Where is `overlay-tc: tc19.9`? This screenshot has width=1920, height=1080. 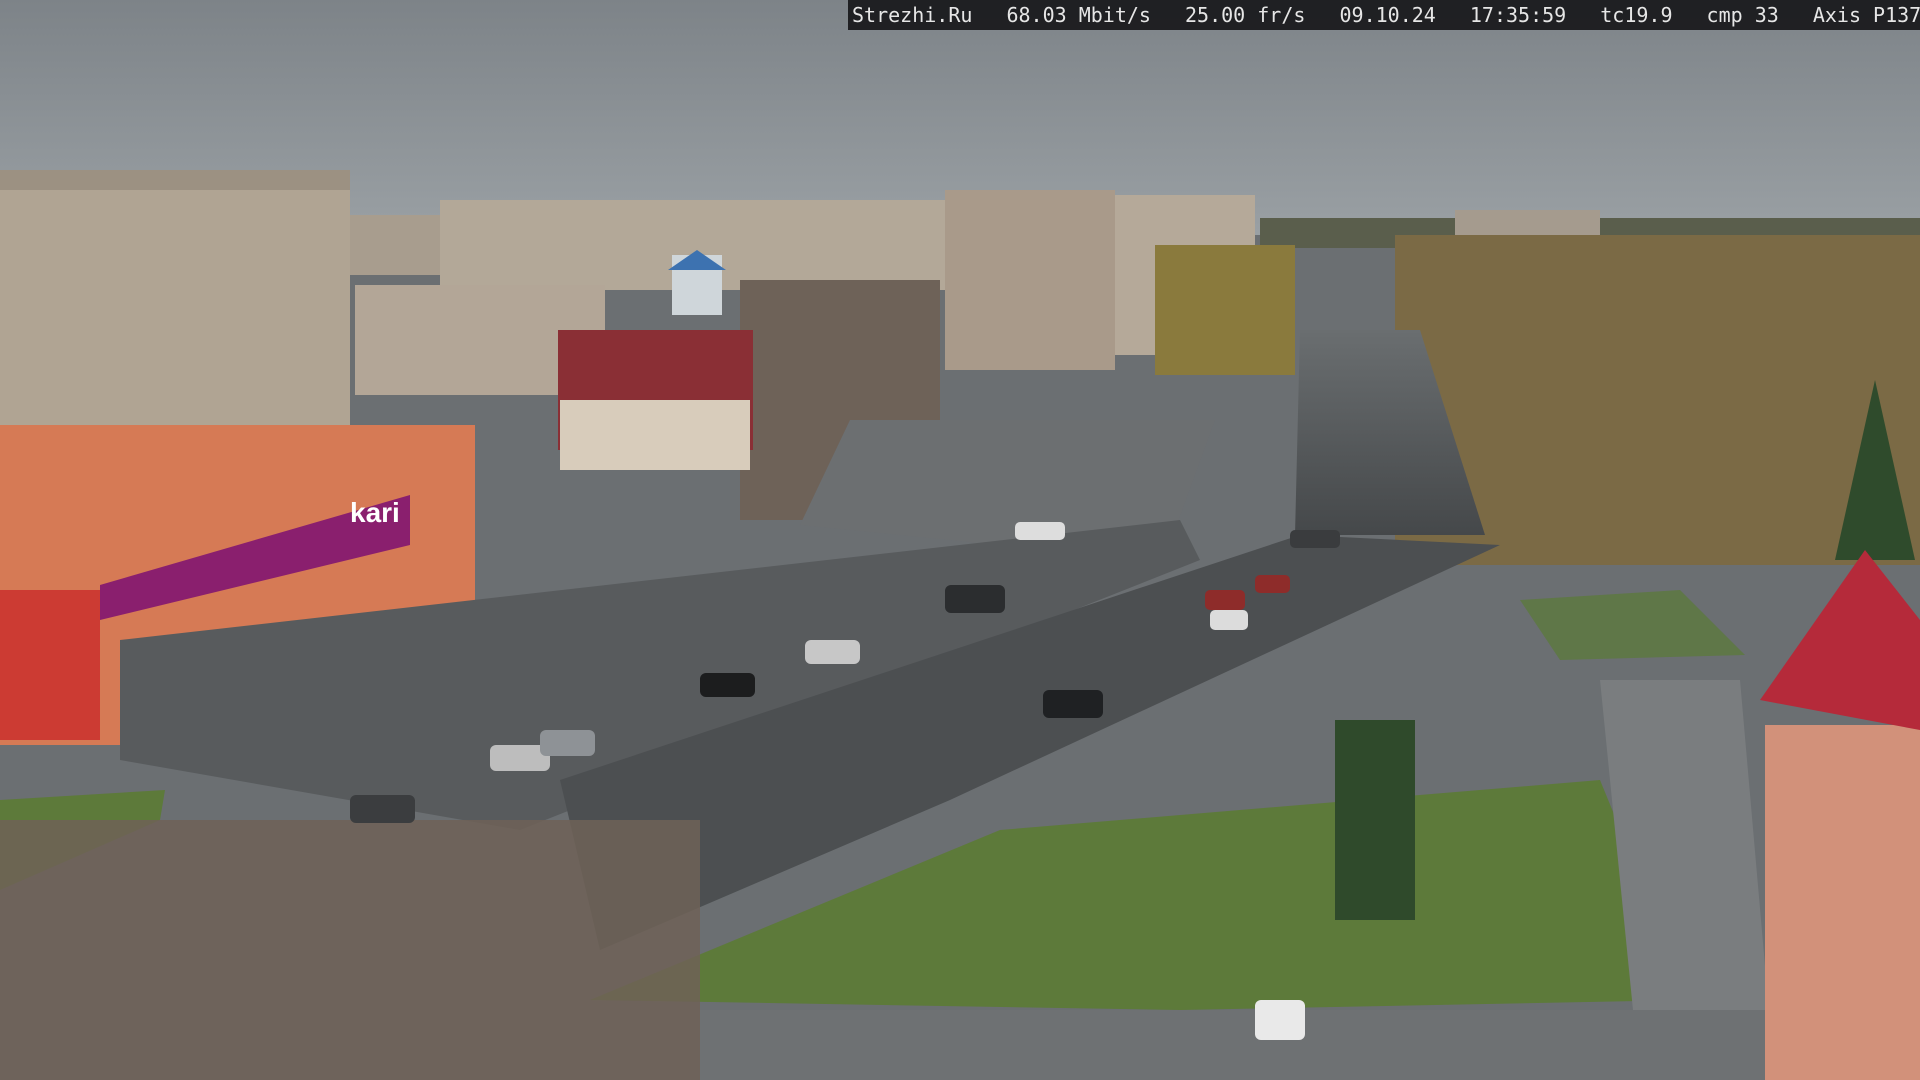 overlay-tc: tc19.9 is located at coordinates (1636, 15).